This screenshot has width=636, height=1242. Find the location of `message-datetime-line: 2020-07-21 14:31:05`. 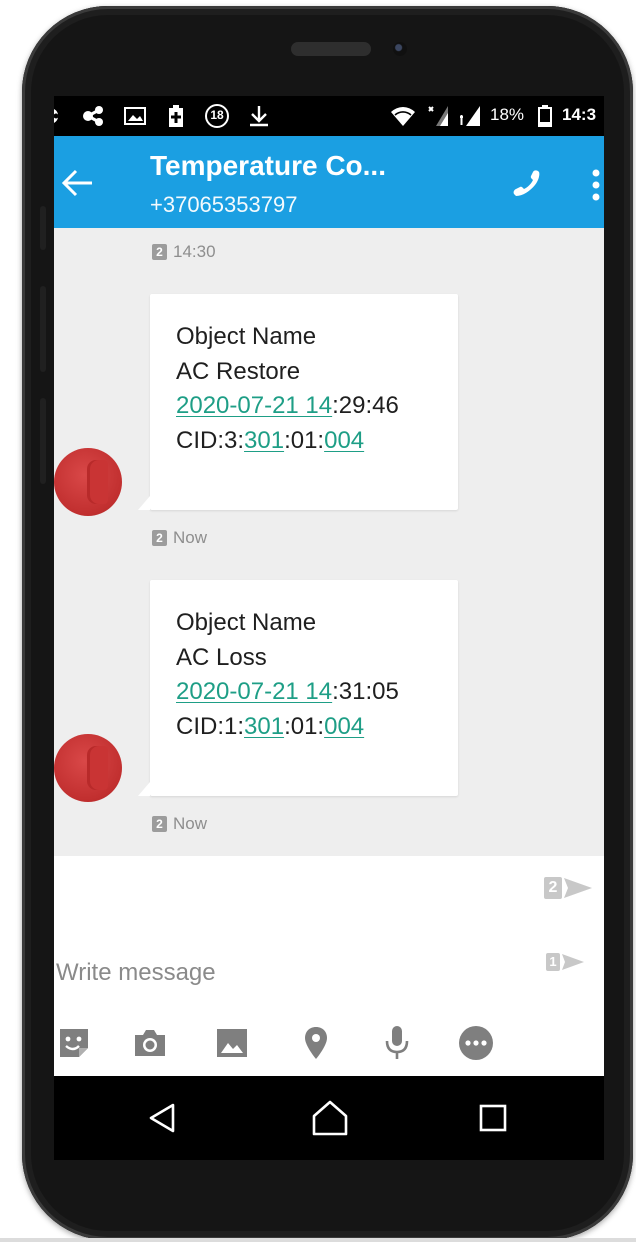

message-datetime-line: 2020-07-21 14:31:05 is located at coordinates (287, 692).